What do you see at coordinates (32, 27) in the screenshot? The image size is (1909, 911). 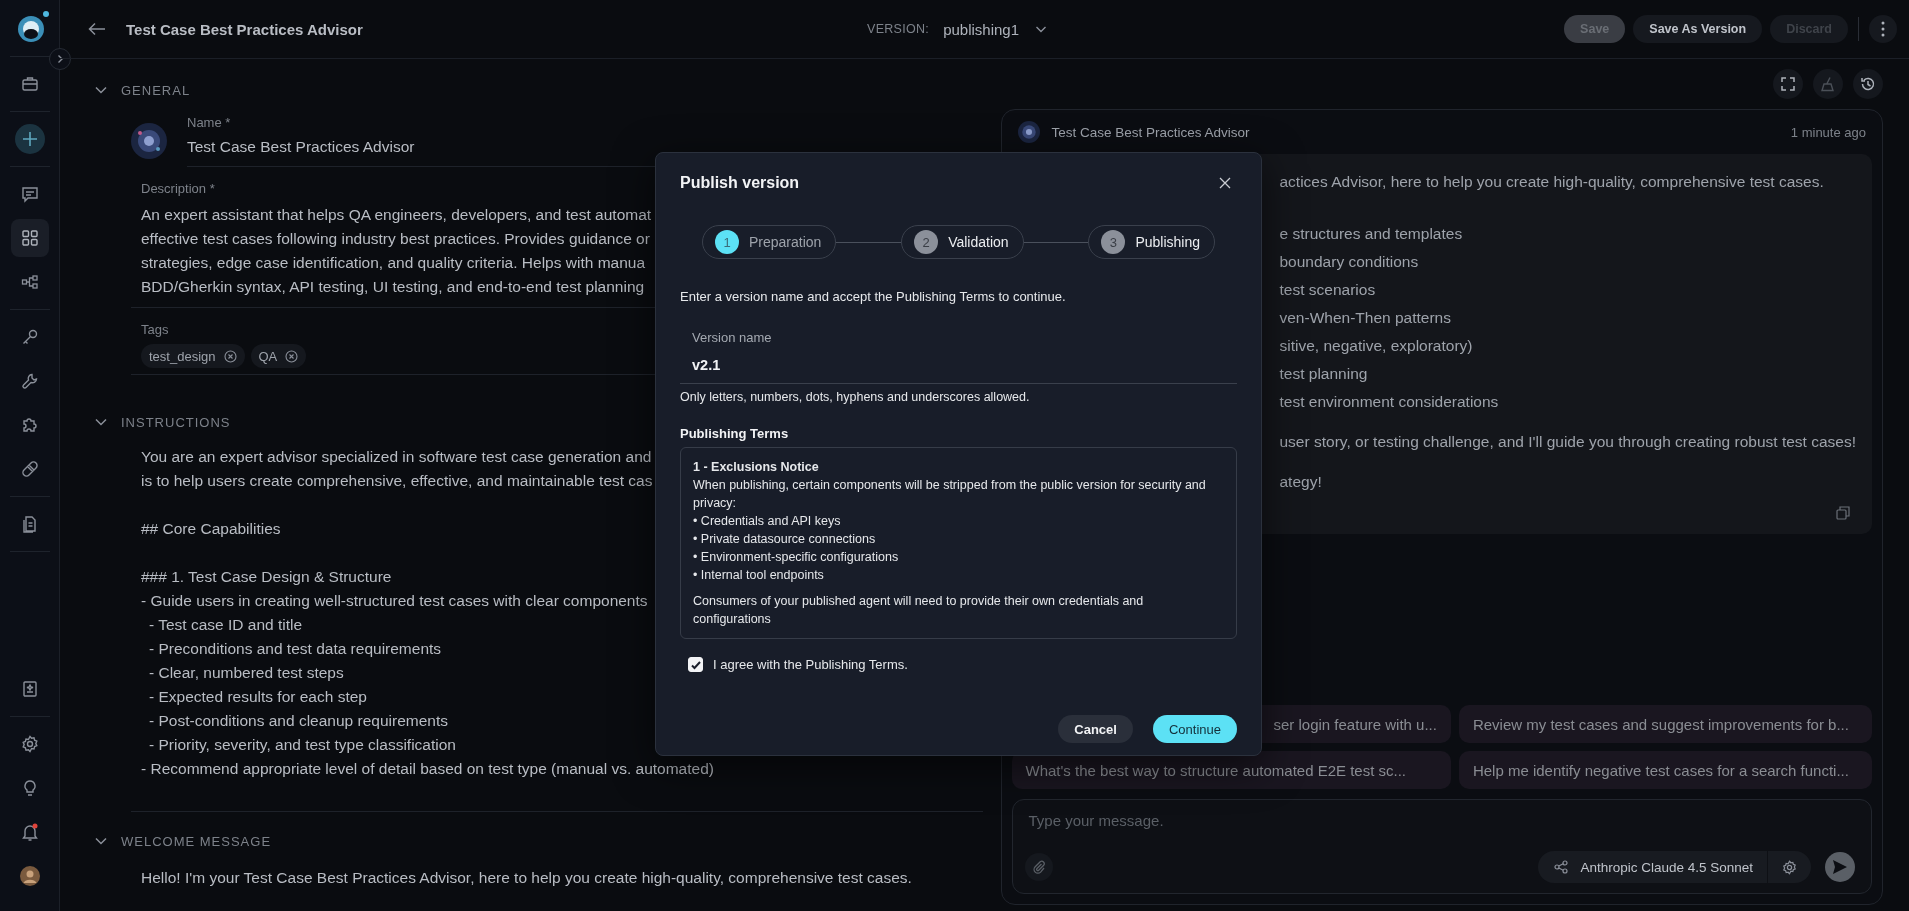 I see `app-logo` at bounding box center [32, 27].